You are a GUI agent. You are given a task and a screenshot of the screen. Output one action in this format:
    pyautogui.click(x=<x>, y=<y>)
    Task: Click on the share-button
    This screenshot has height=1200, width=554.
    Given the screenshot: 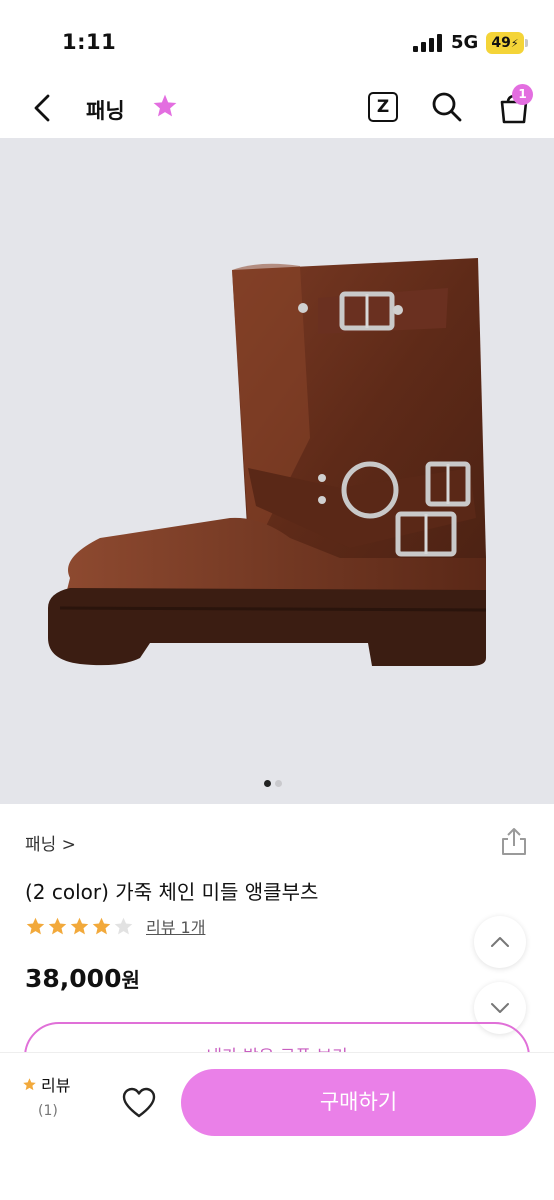 What is the action you would take?
    pyautogui.click(x=514, y=842)
    